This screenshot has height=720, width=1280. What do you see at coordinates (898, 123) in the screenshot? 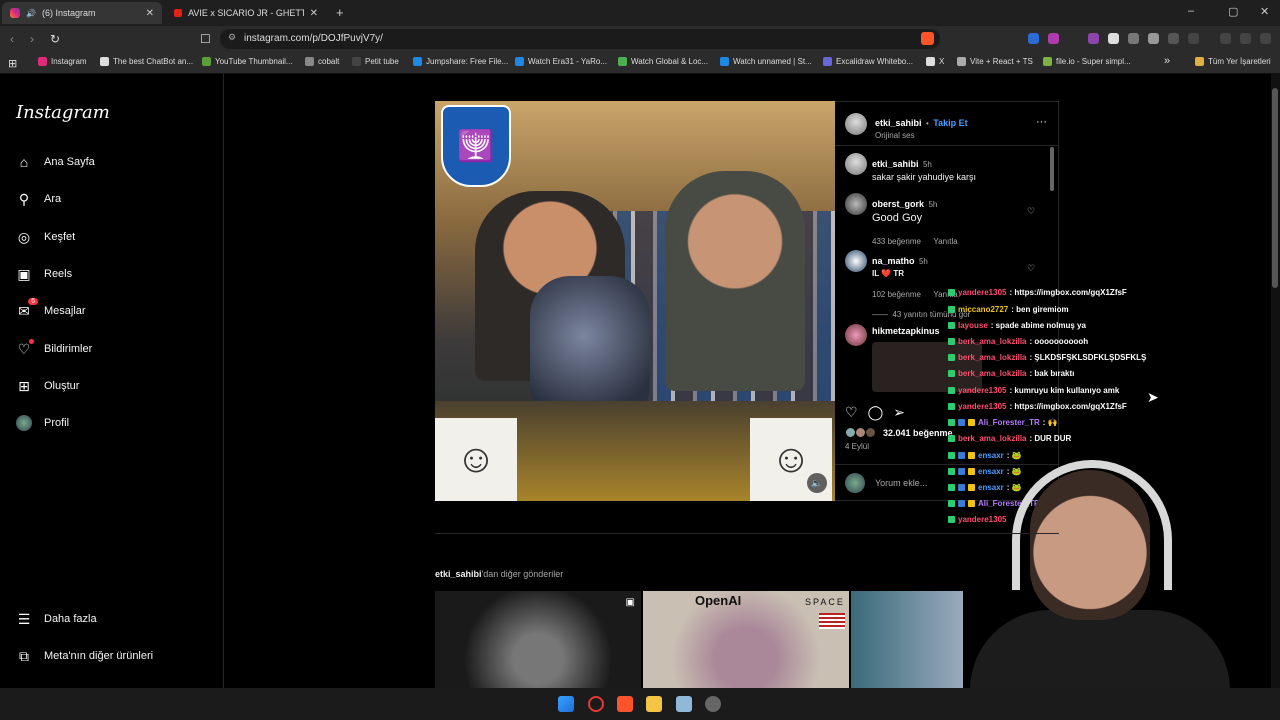
I see `author-username: etki_sahibi` at bounding box center [898, 123].